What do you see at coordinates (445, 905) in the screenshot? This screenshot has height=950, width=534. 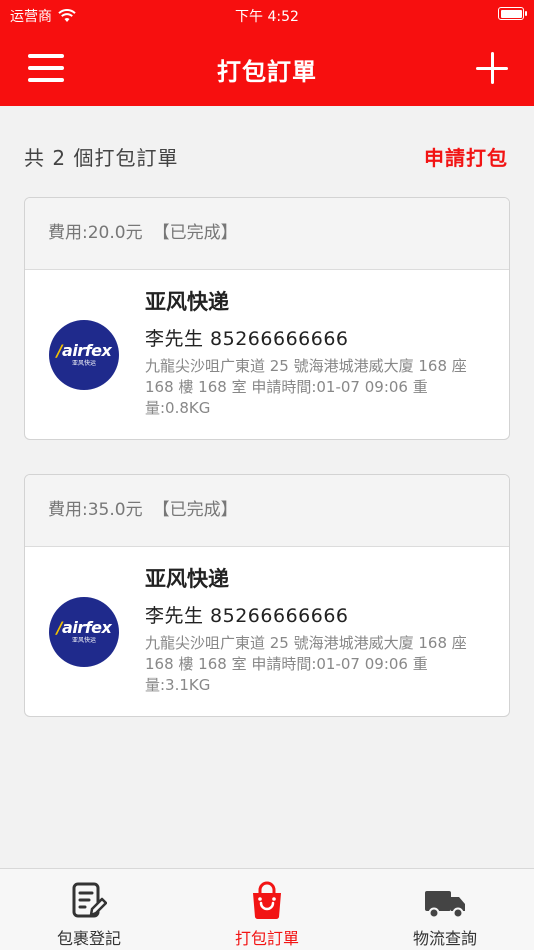 I see `truck-icon` at bounding box center [445, 905].